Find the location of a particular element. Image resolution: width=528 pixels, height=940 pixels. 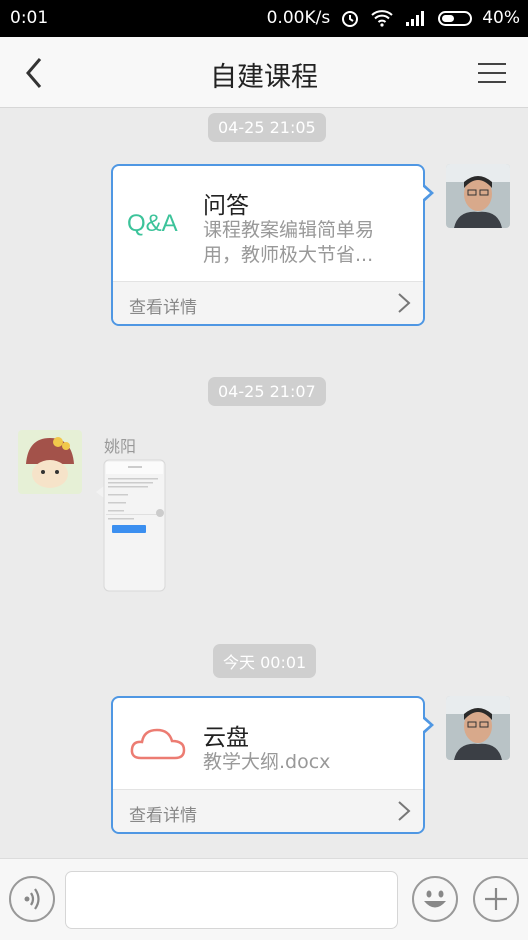

sender-avatar is located at coordinates (50, 462).